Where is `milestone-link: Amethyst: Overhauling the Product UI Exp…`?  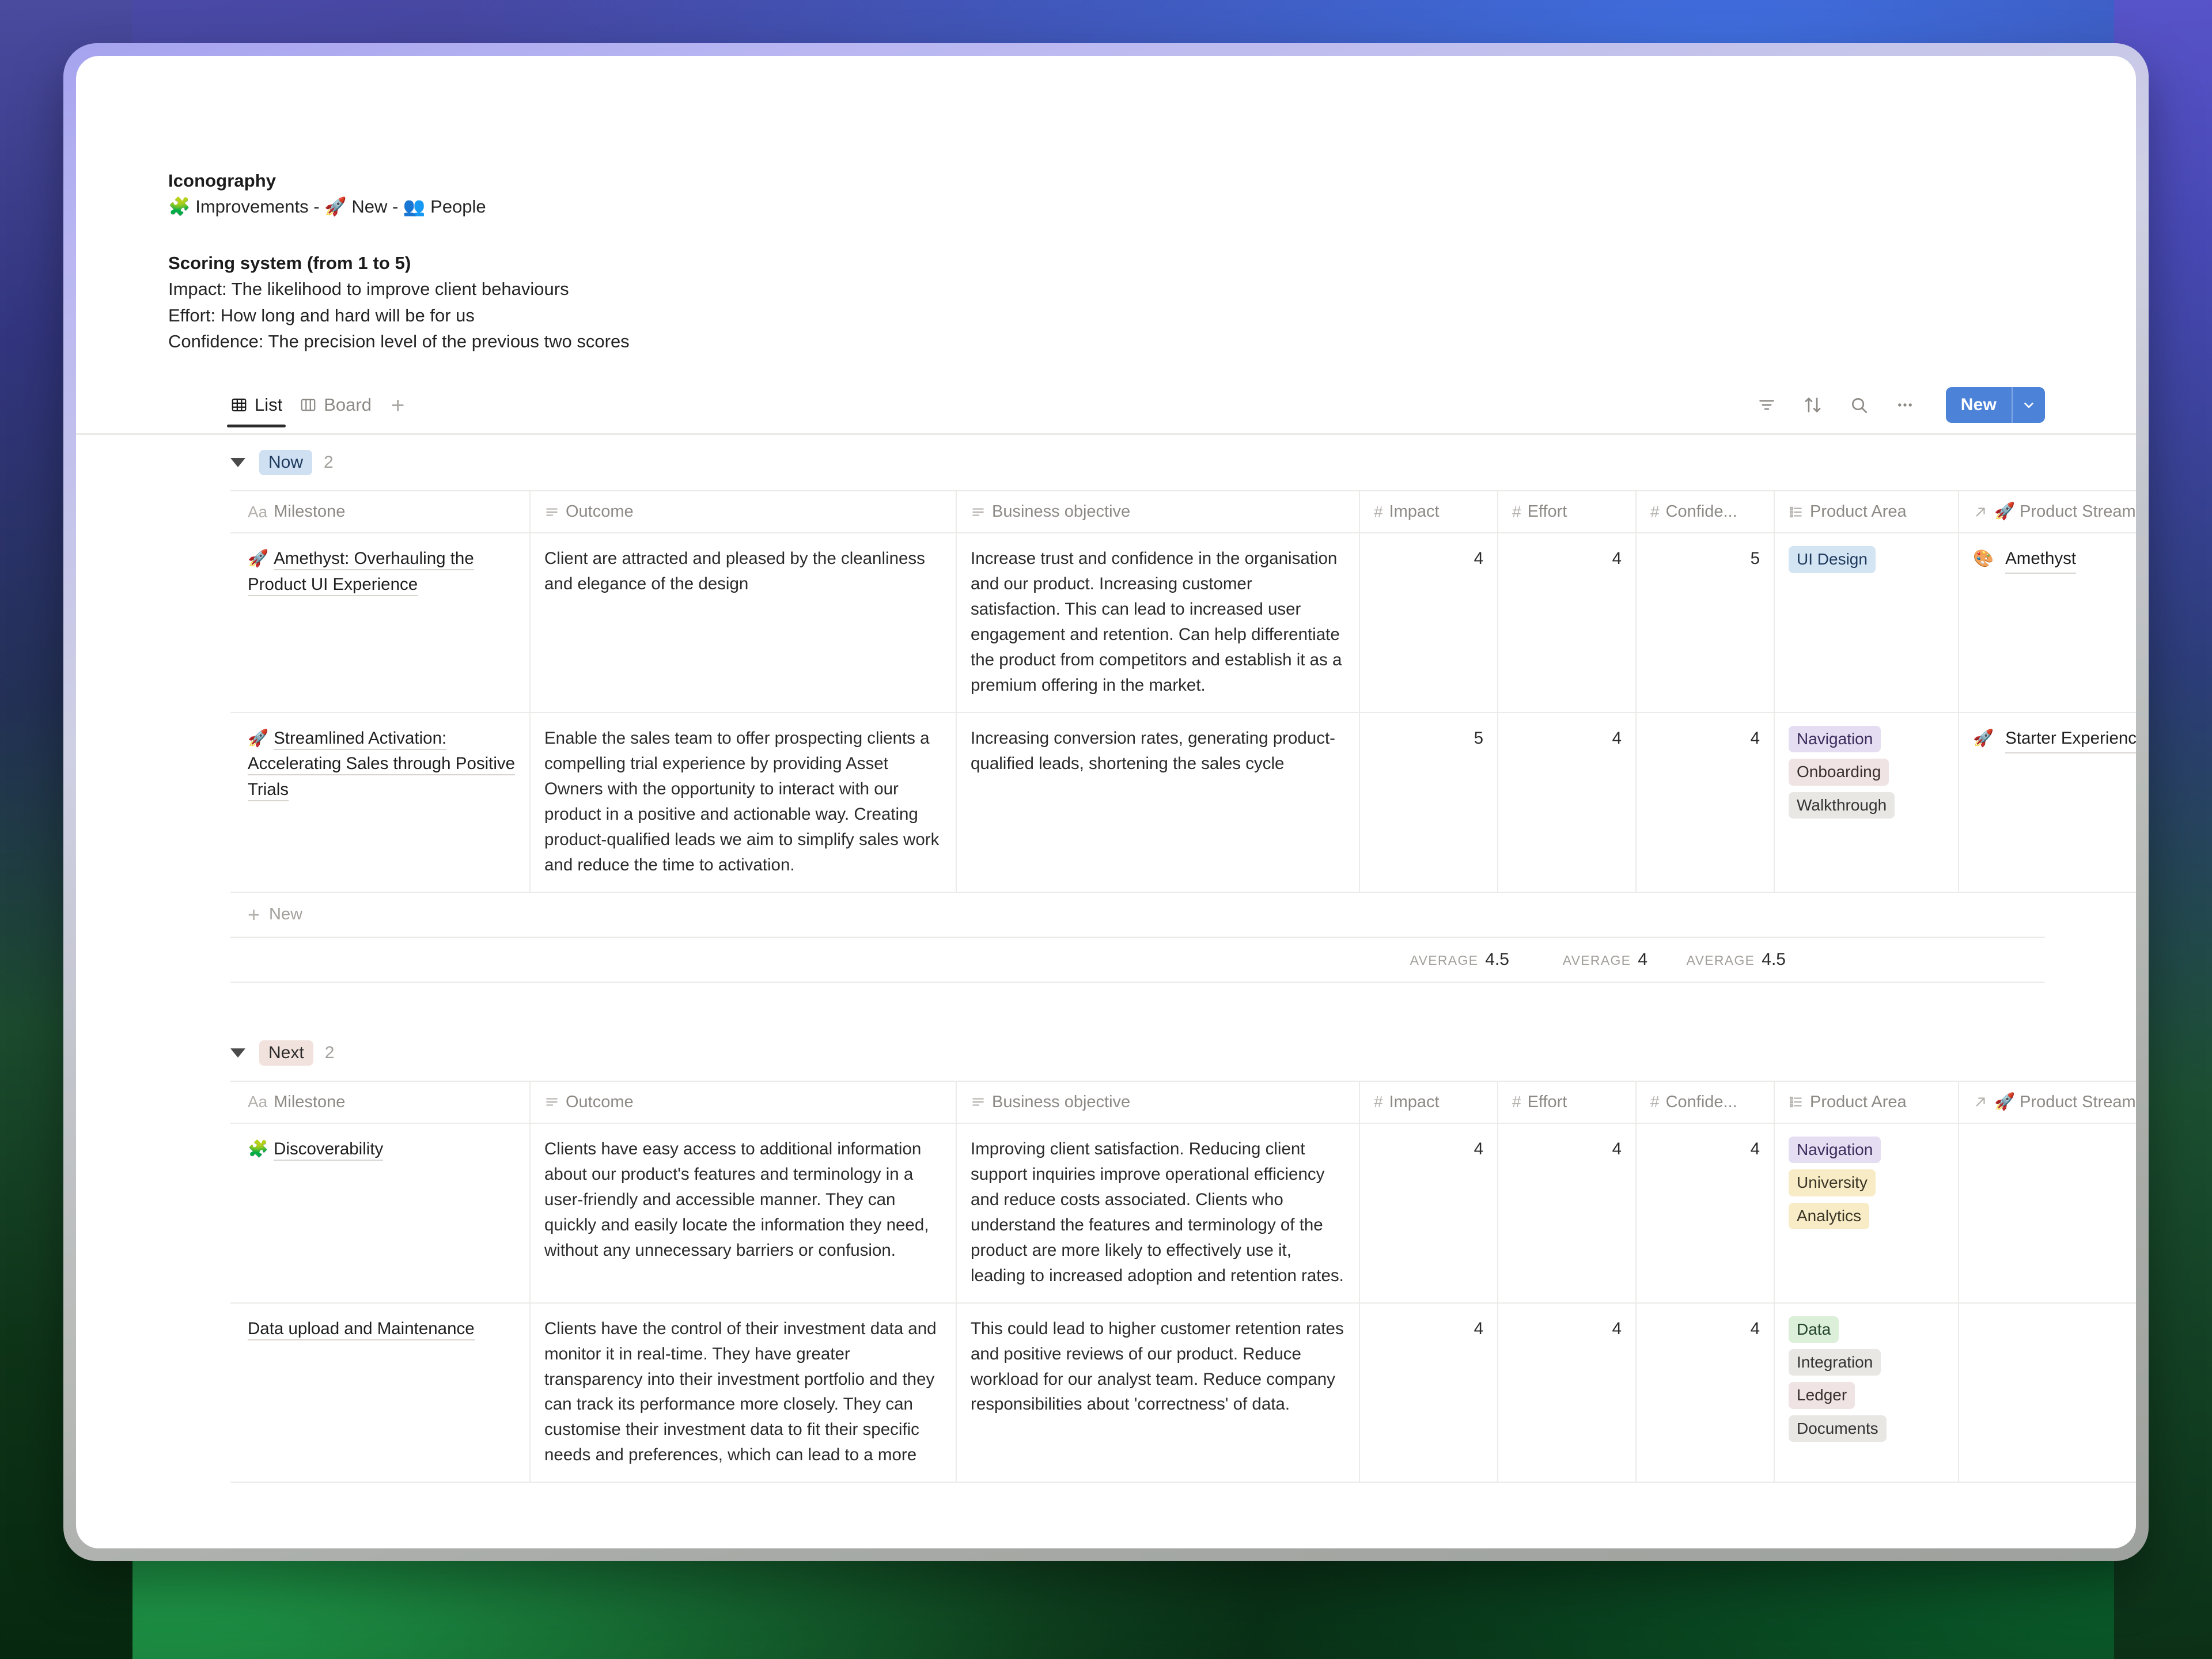 milestone-link: Amethyst: Overhauling the Product UI Exp… is located at coordinates (361, 572).